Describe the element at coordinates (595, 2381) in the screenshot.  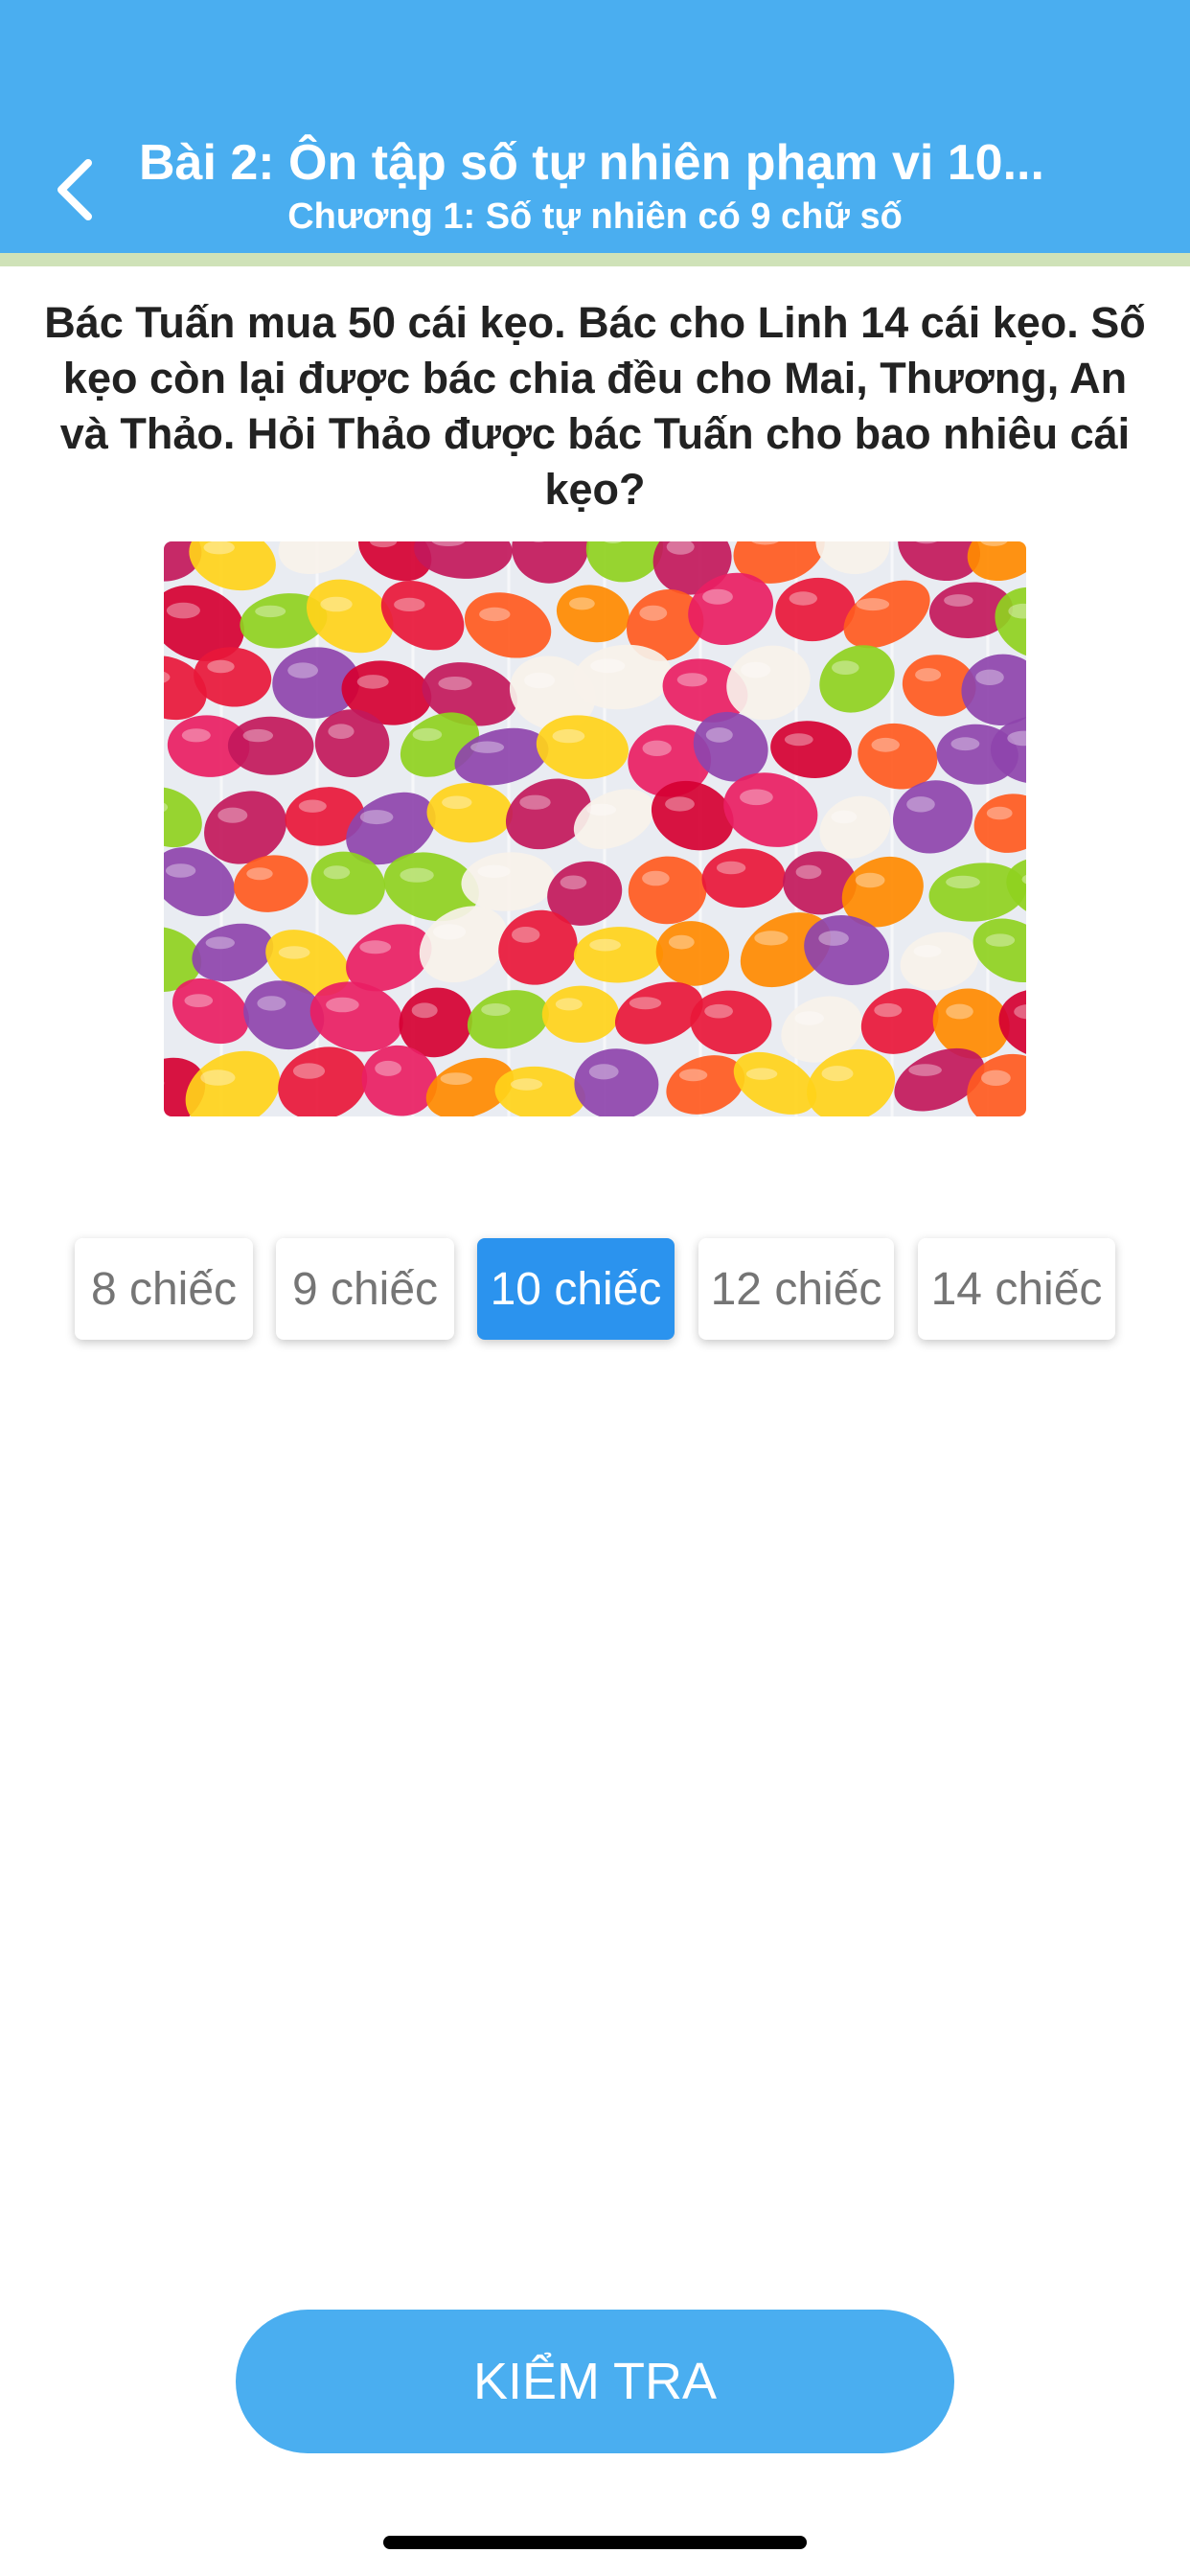
I see `check-button: KIỂM TRA` at that location.